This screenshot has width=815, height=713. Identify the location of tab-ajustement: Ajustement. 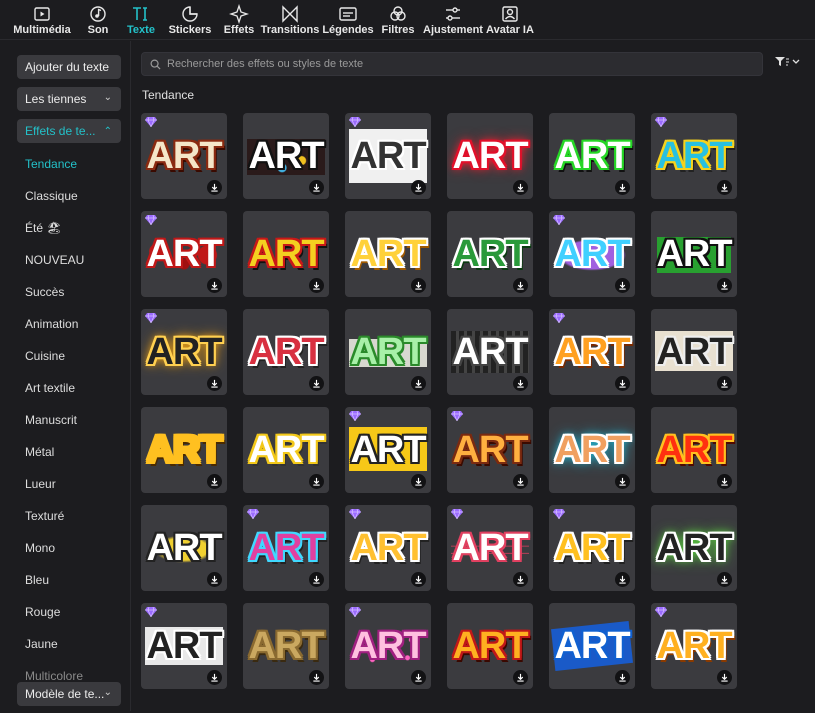
(453, 20).